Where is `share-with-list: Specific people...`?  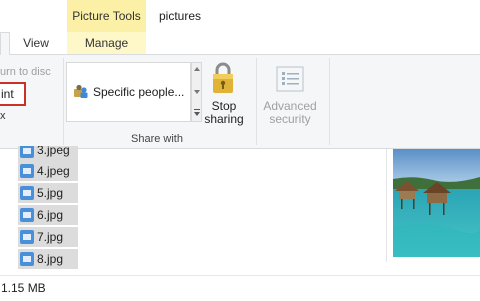
share-with-list: Specific people... is located at coordinates (128, 92).